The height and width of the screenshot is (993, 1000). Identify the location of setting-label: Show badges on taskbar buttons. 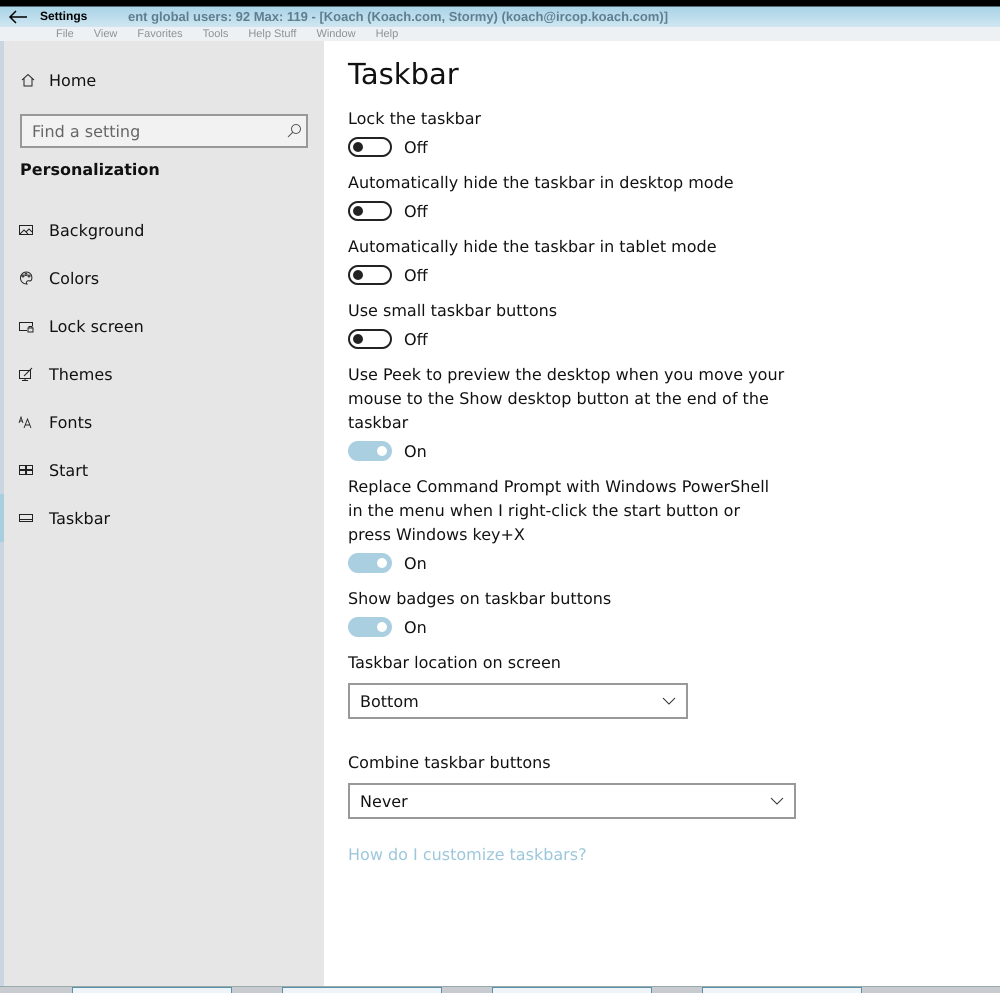
(480, 599).